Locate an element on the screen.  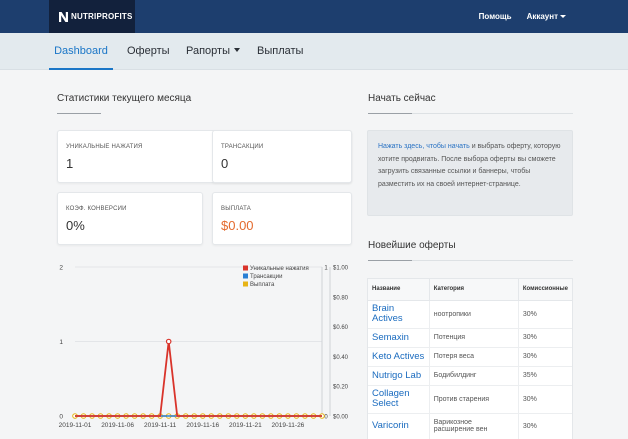
unique-clicks-value: 1 is located at coordinates (70, 163).